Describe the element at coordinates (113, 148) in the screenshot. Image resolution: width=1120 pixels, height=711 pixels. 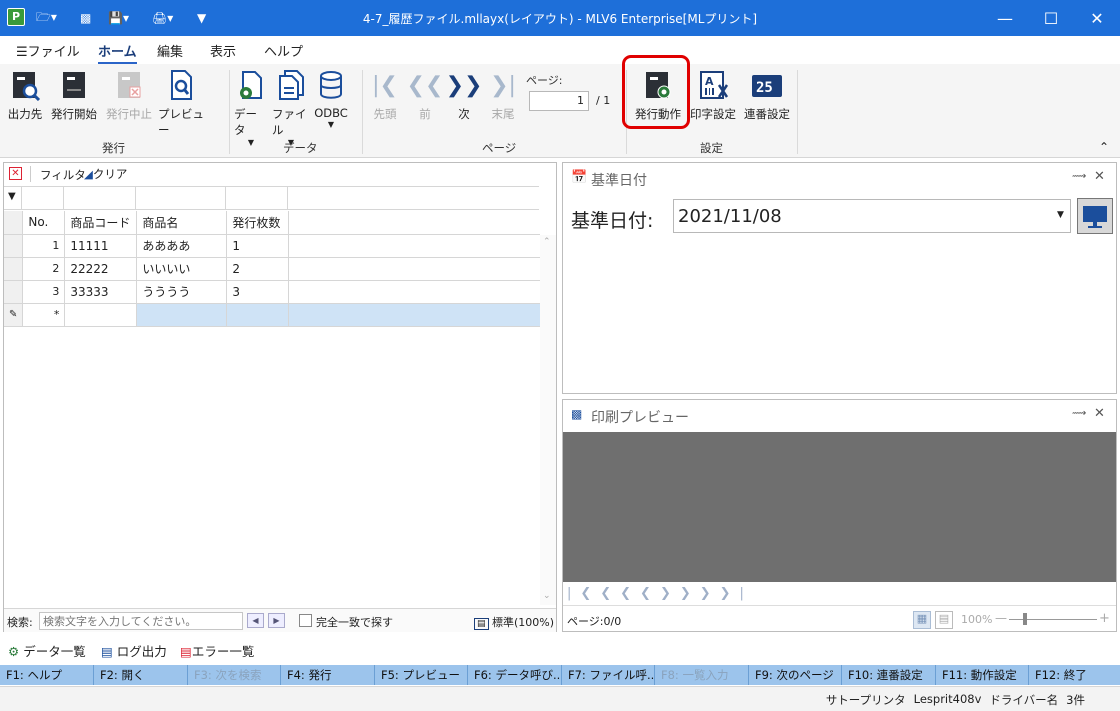
I see `group-label-issue: 発行` at that location.